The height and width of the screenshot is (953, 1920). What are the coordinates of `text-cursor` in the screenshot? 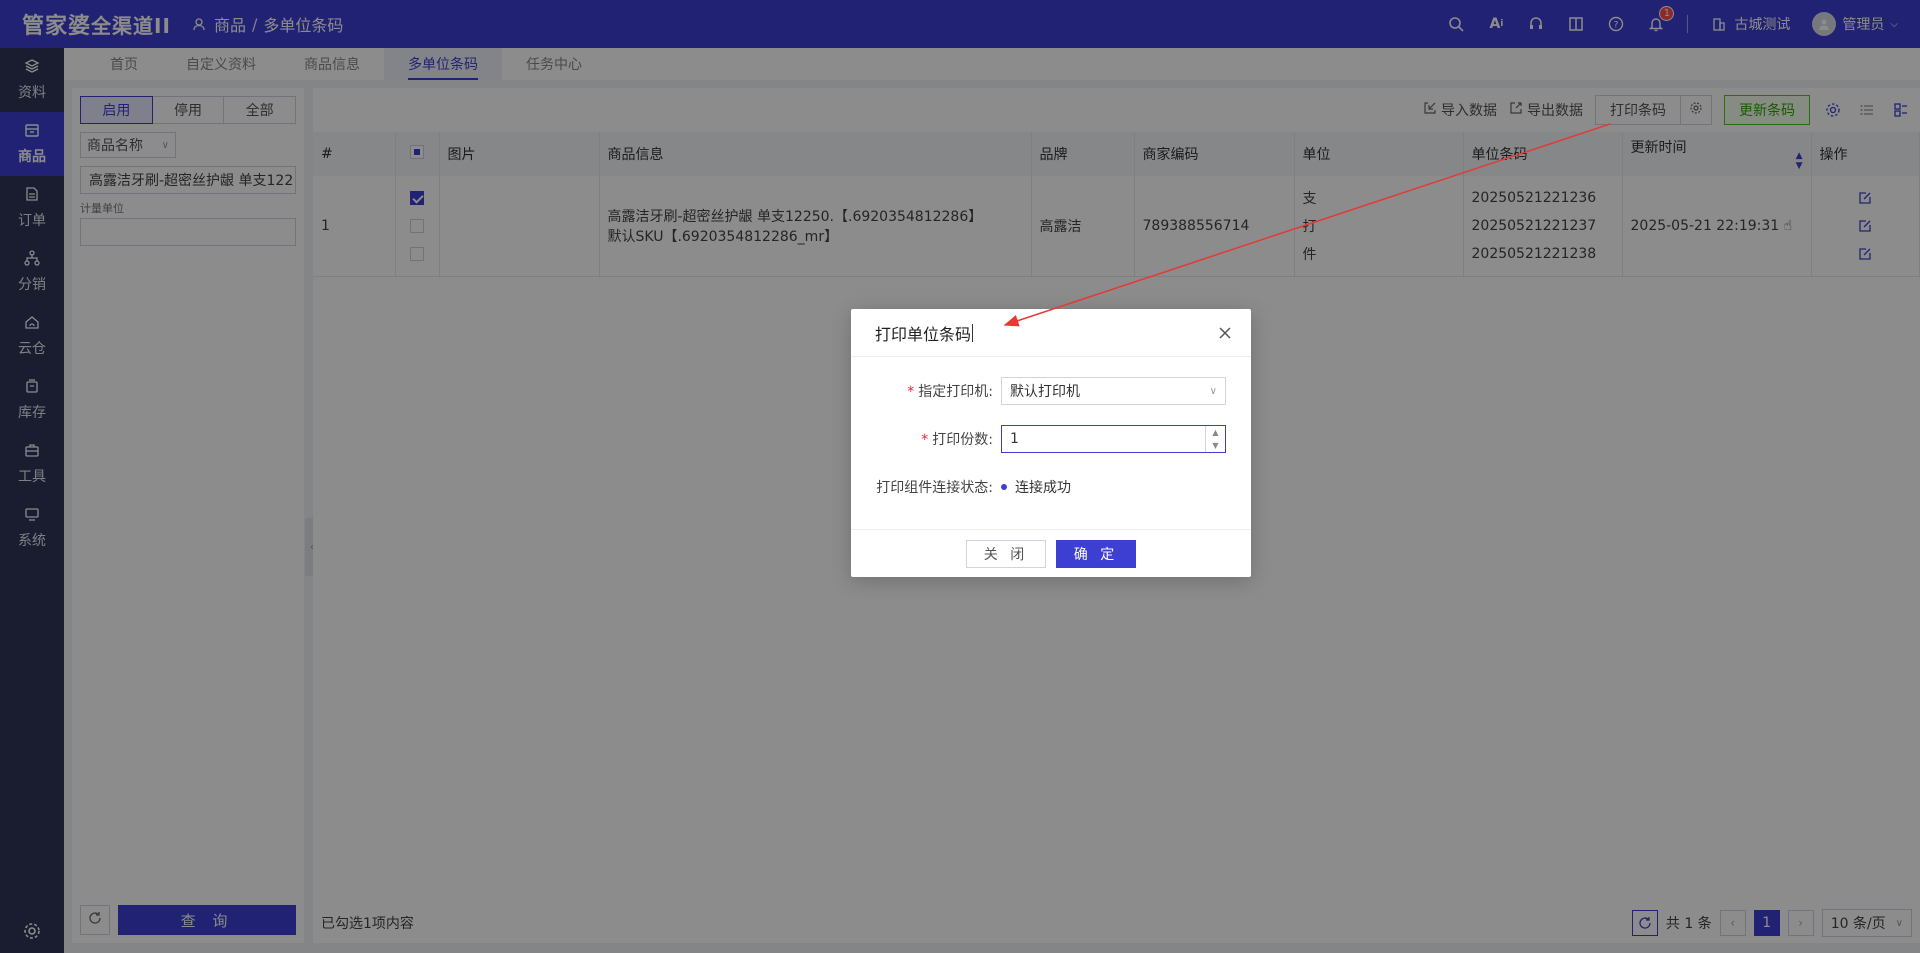 It's located at (973, 332).